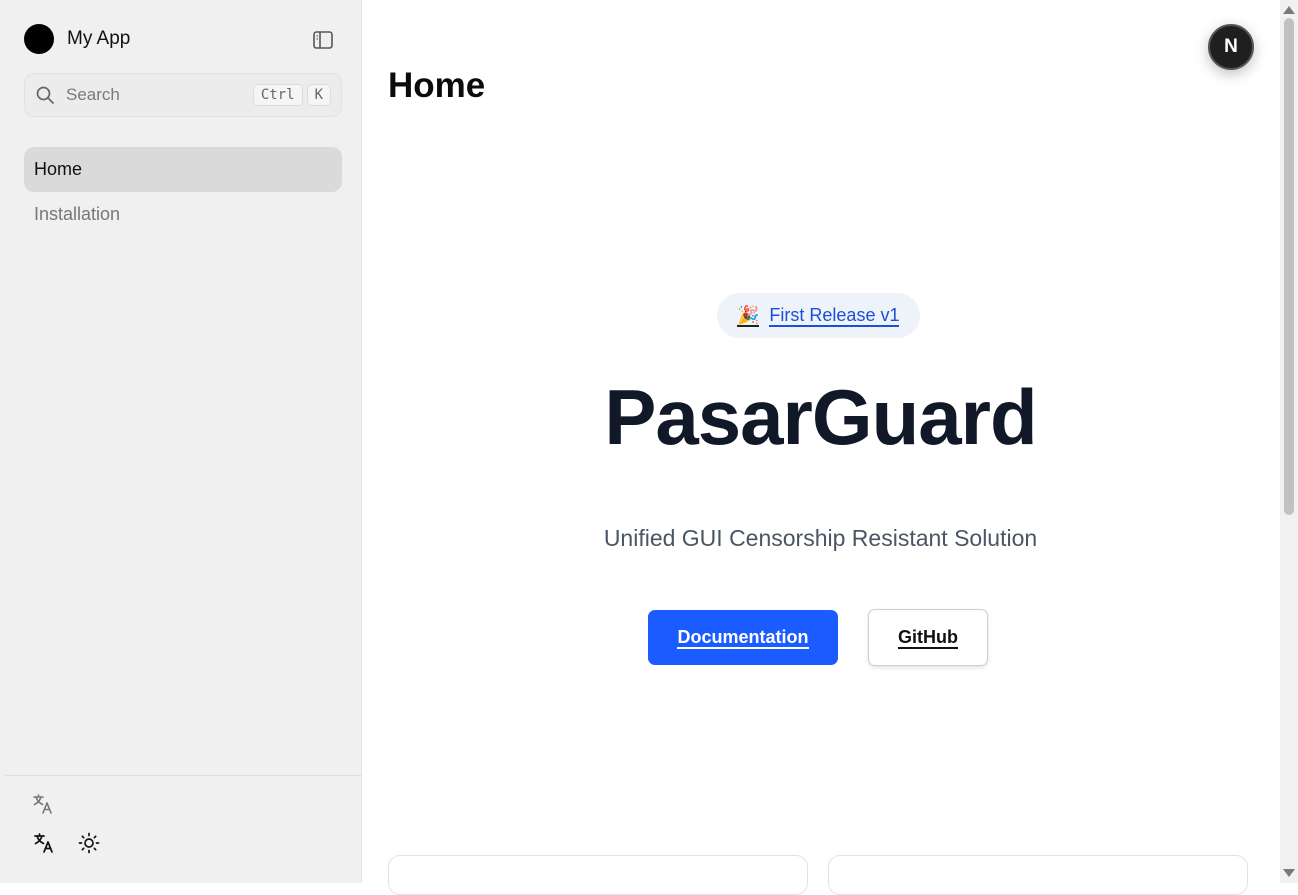 The height and width of the screenshot is (895, 1298). What do you see at coordinates (1289, 10) in the screenshot?
I see `scroll-up-arrow-icon` at bounding box center [1289, 10].